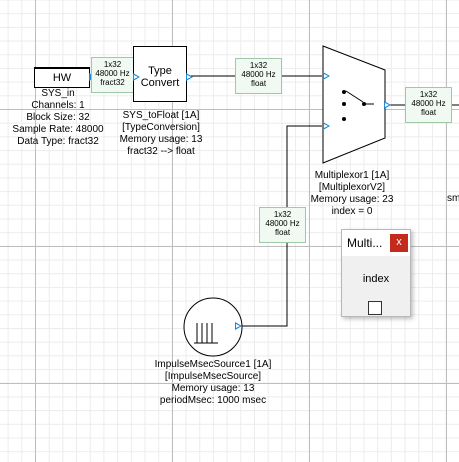 This screenshot has width=459, height=462. I want to click on impulse-source-block, so click(213, 327).